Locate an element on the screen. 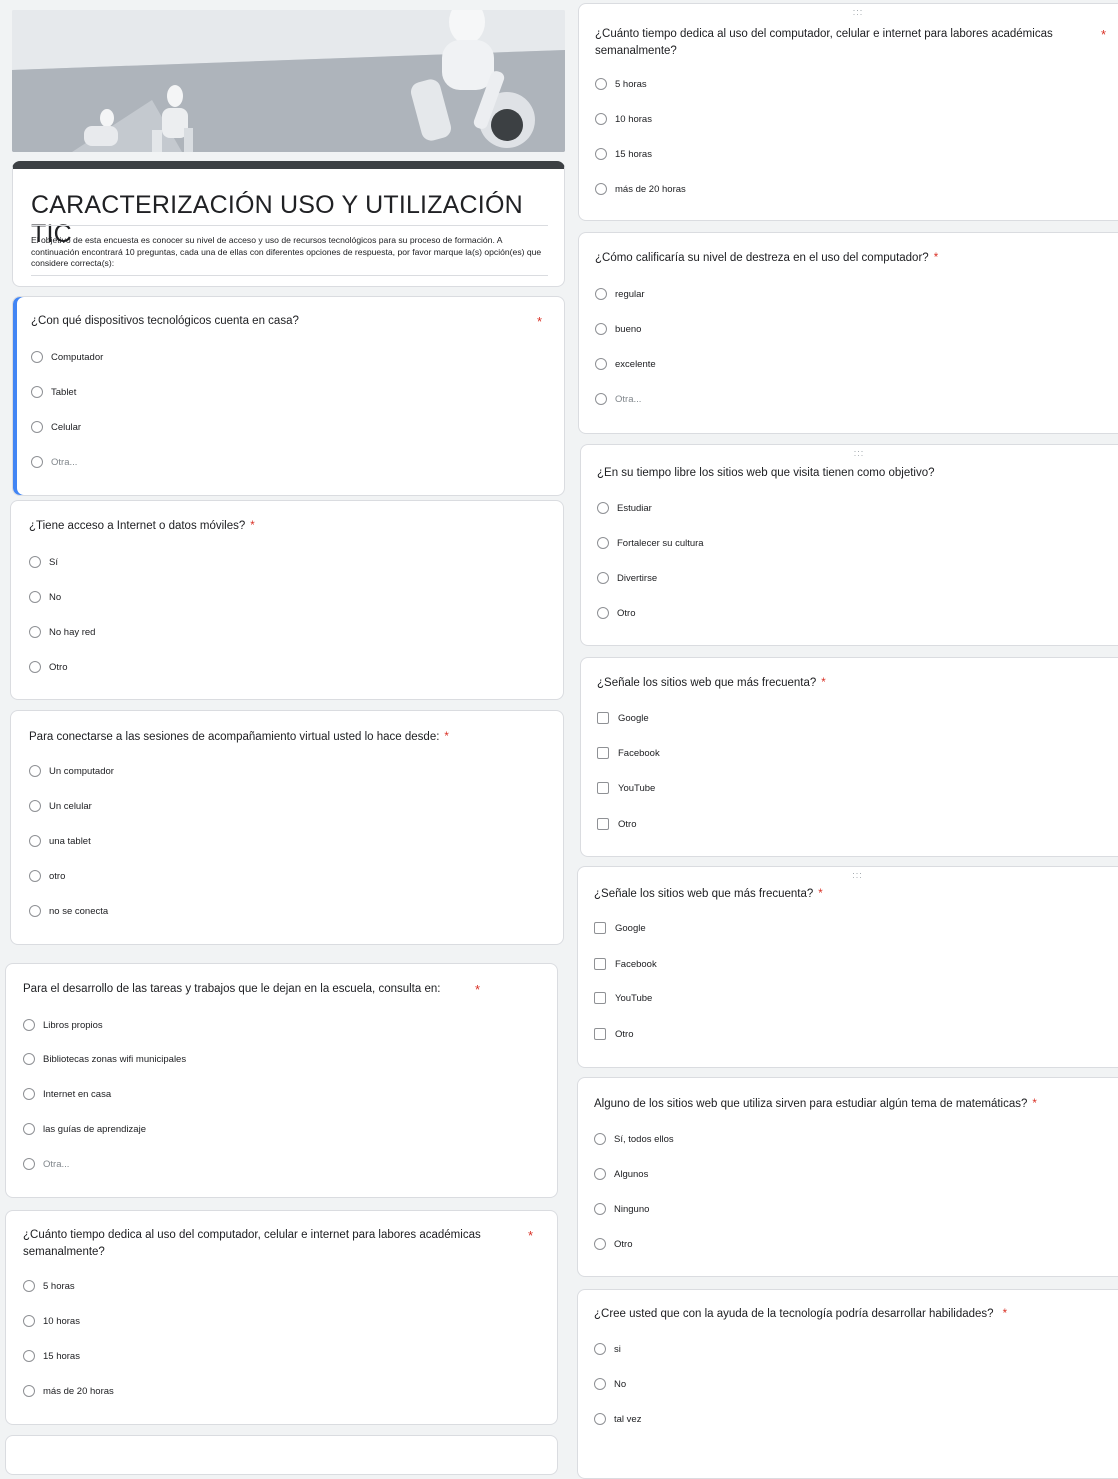 This screenshot has width=1118, height=1479. option-excelente: excelente is located at coordinates (625, 364).